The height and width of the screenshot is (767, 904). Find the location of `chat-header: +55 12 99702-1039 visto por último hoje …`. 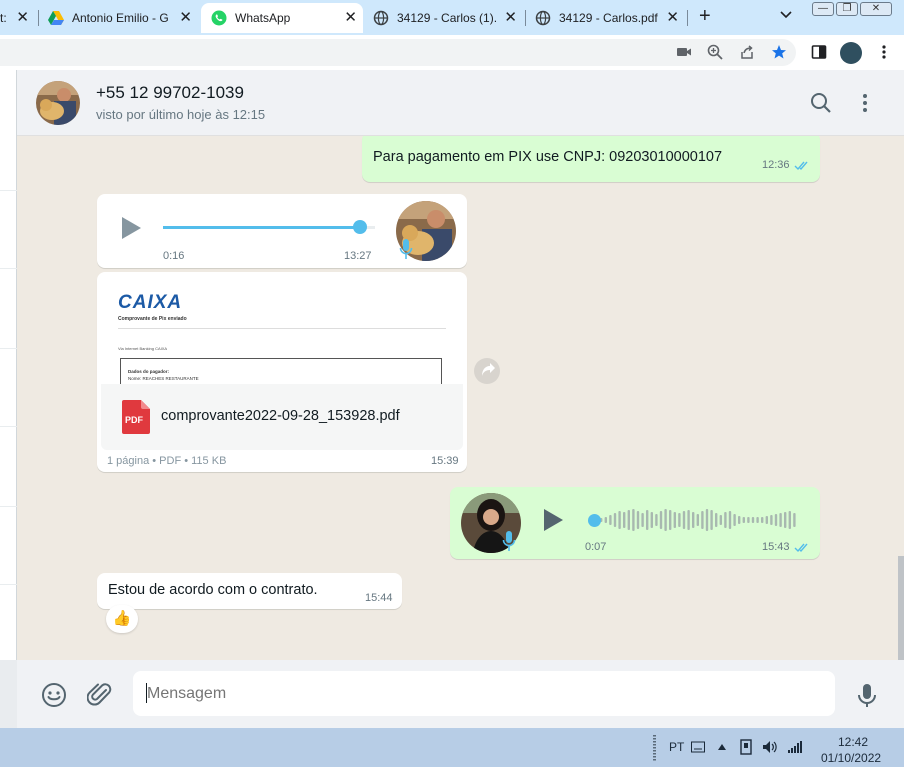

chat-header: +55 12 99702-1039 visto por último hoje … is located at coordinates (460, 103).